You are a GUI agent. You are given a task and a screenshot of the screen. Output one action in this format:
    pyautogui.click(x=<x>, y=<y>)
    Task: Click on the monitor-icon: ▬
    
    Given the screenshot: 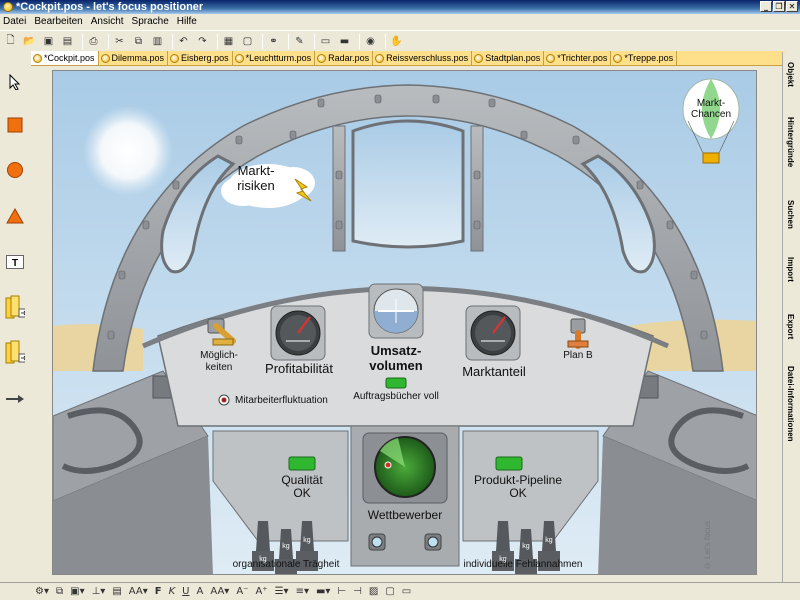 What is the action you would take?
    pyautogui.click(x=344, y=41)
    